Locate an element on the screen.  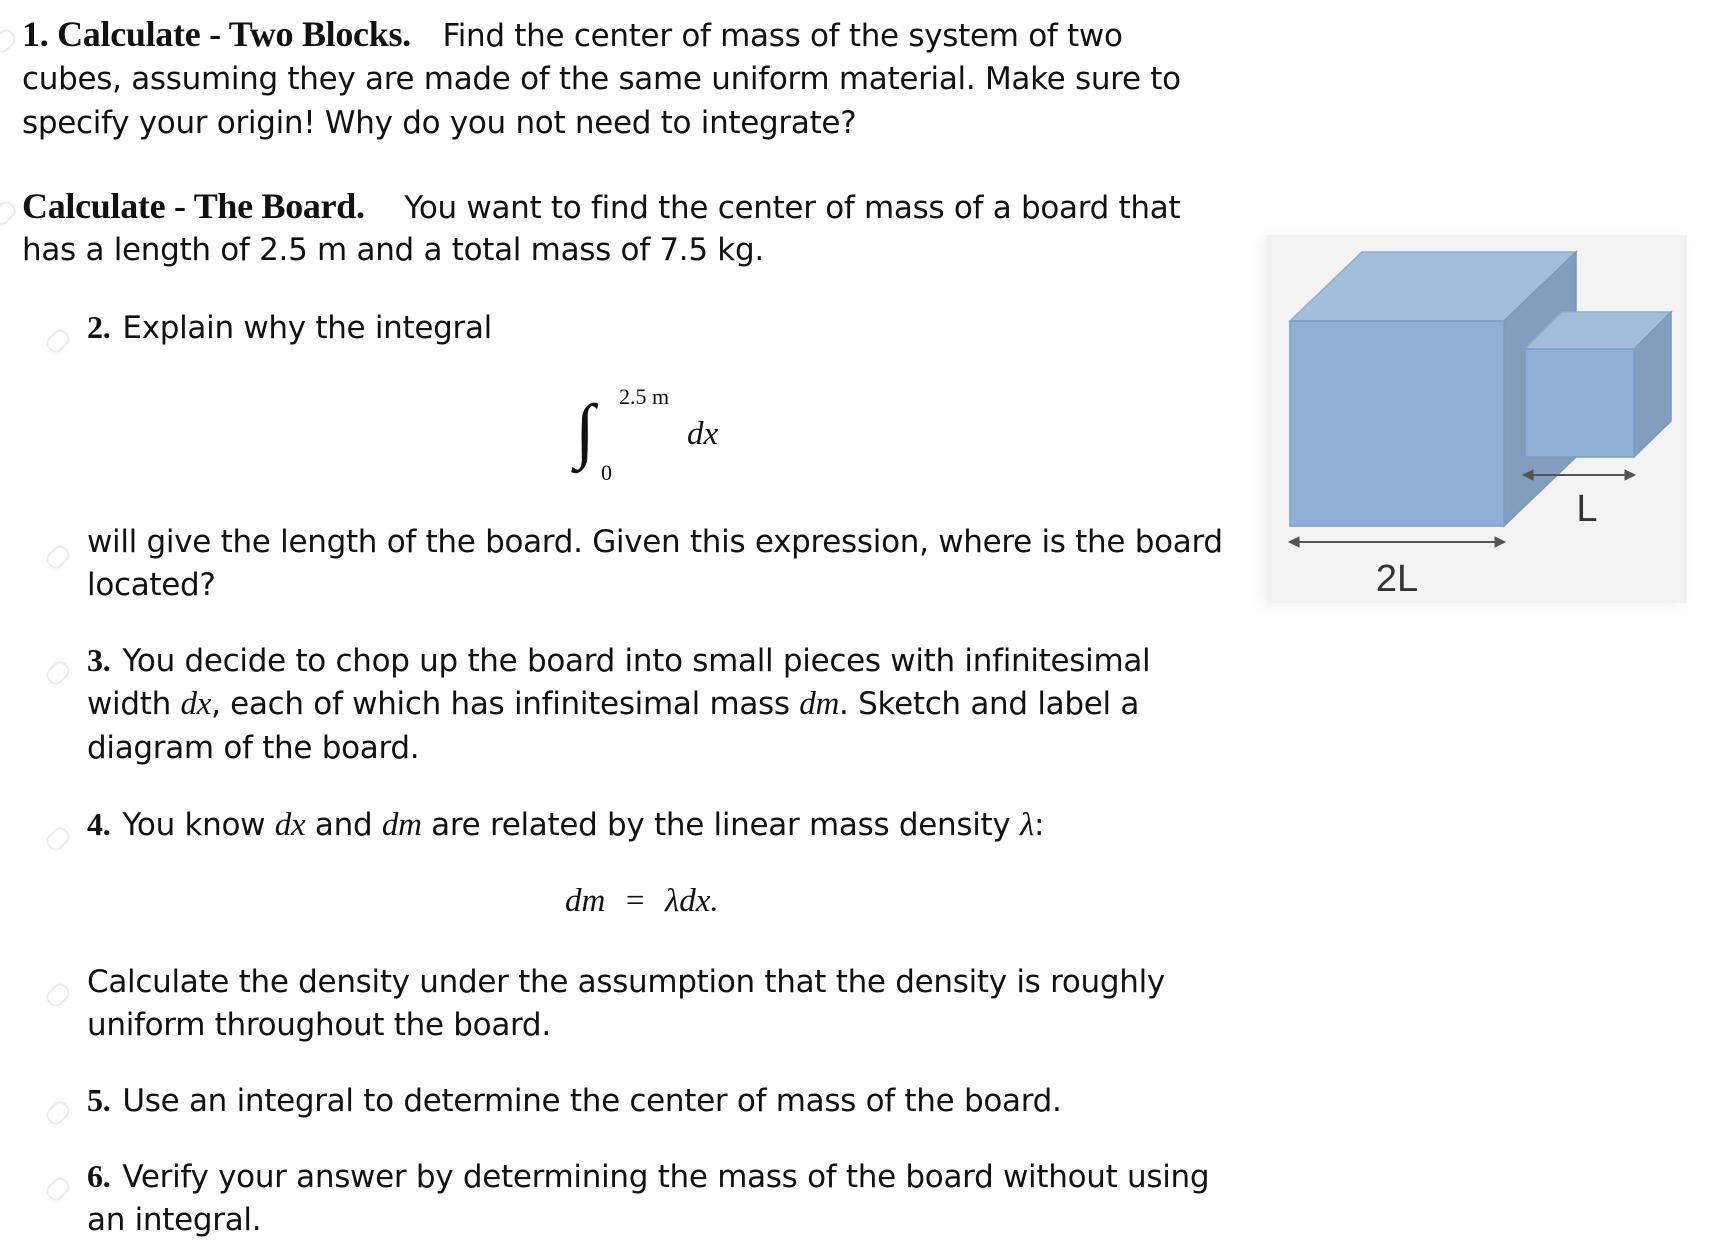
small-cube-label: L is located at coordinates (1586, 509).